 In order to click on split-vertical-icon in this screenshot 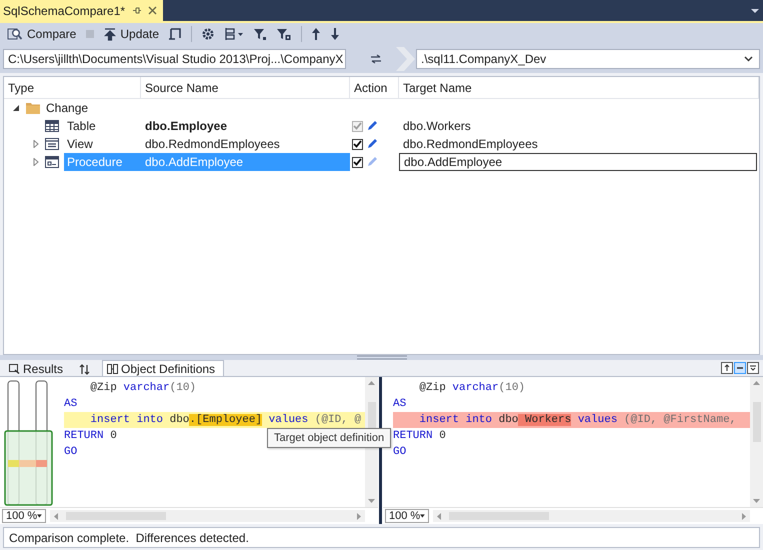, I will do `click(727, 368)`.